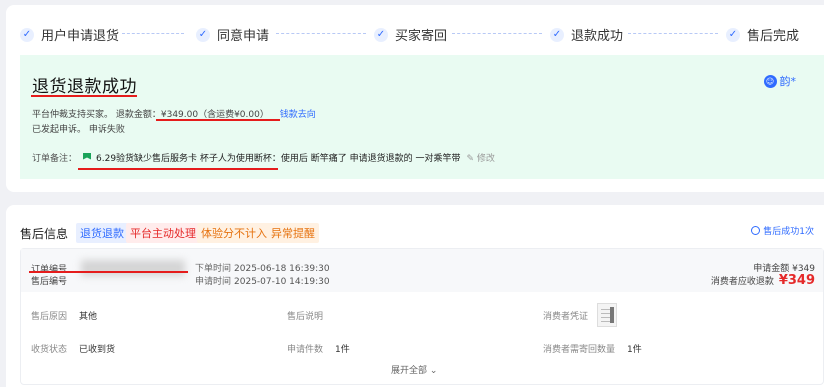  I want to click on reason-label: 售后原因, so click(49, 317).